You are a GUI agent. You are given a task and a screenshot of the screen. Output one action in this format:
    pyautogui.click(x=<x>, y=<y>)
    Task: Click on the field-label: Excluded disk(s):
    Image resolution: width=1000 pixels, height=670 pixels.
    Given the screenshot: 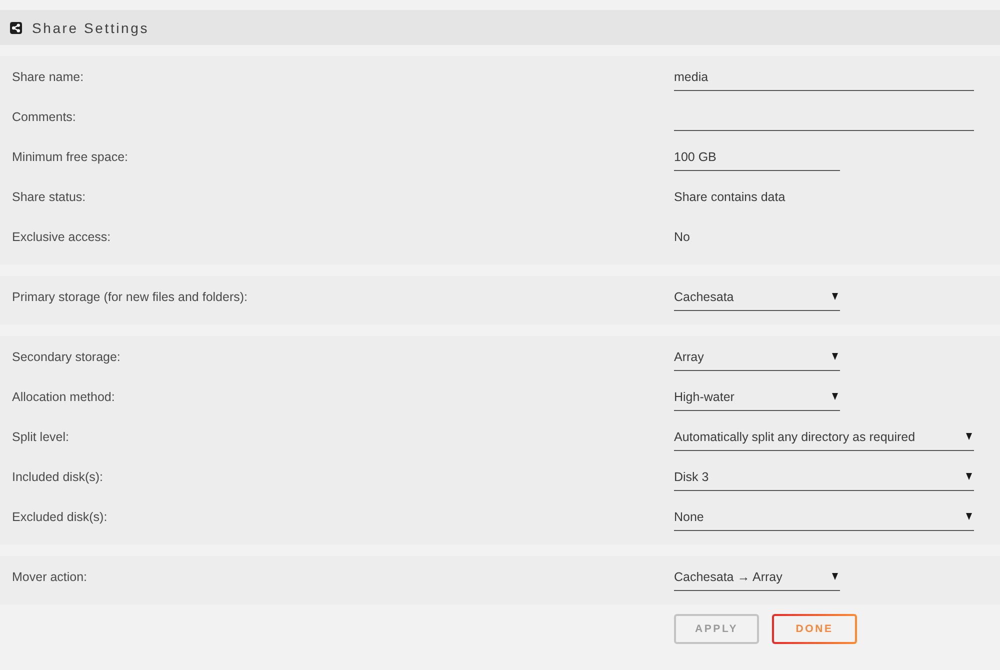 What is the action you would take?
    pyautogui.click(x=59, y=517)
    